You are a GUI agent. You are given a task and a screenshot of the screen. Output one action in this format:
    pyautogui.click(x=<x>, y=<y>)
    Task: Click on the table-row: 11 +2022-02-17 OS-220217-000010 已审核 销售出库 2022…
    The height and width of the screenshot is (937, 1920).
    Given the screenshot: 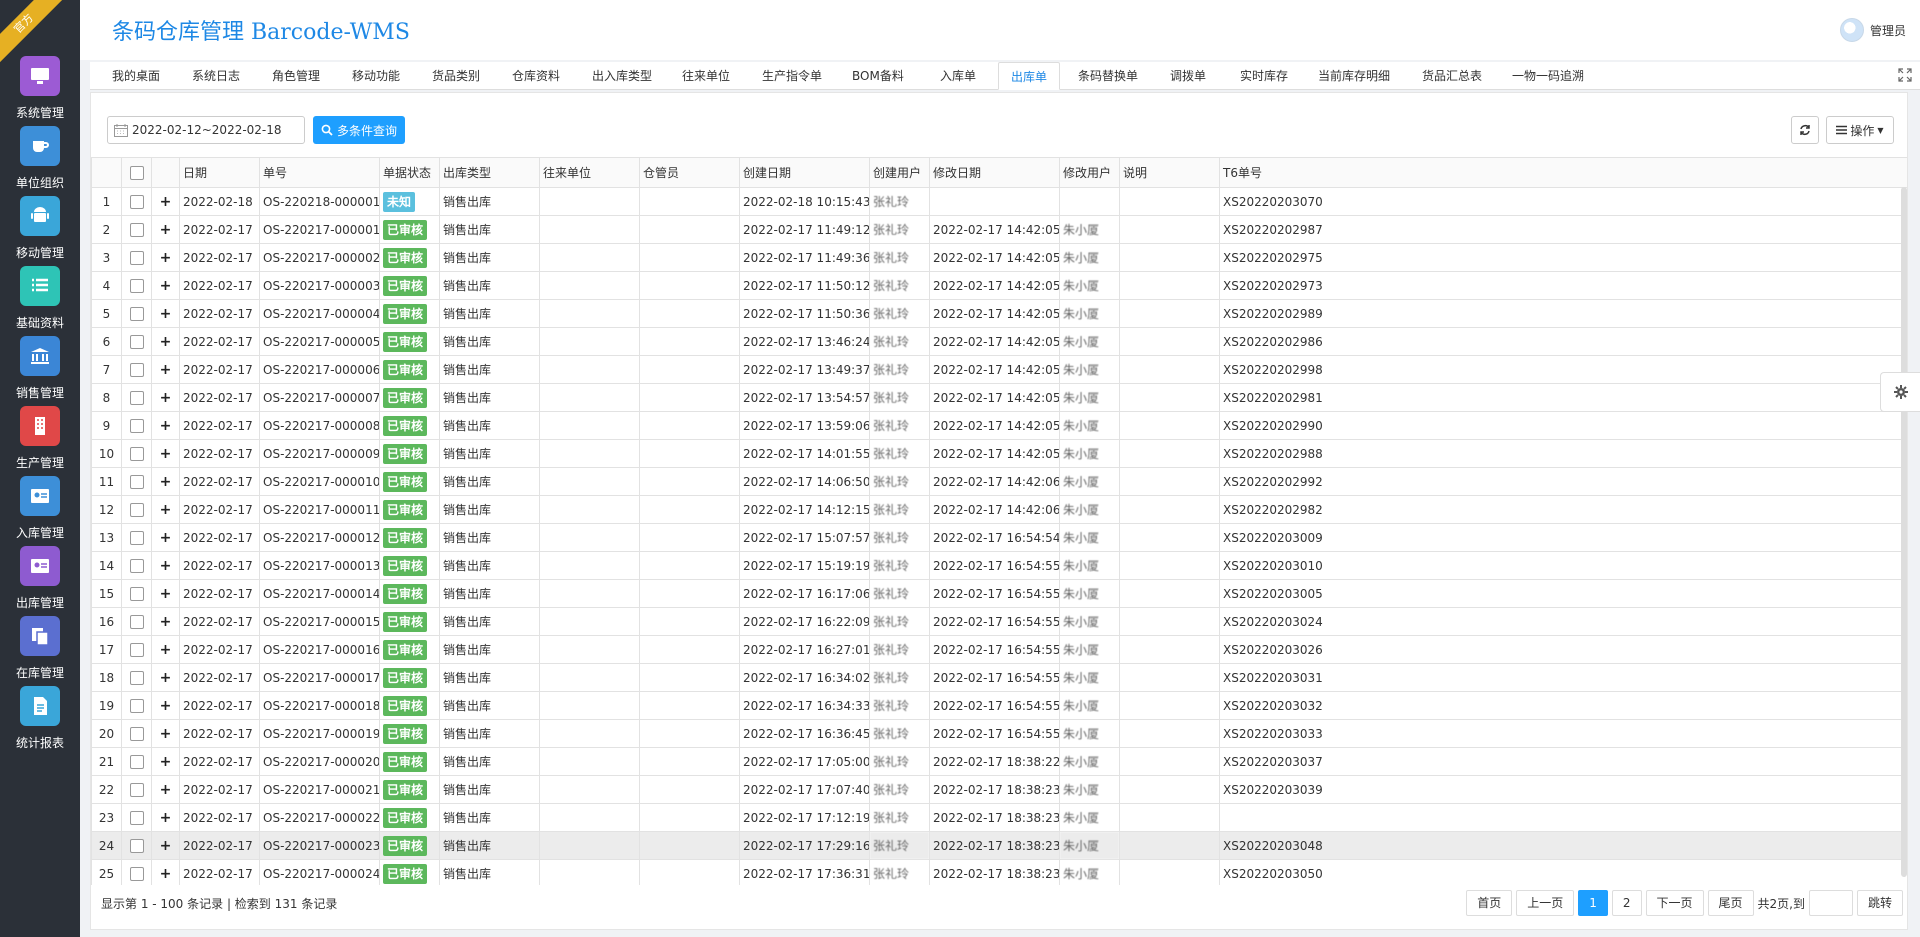 What is the action you would take?
    pyautogui.click(x=999, y=481)
    